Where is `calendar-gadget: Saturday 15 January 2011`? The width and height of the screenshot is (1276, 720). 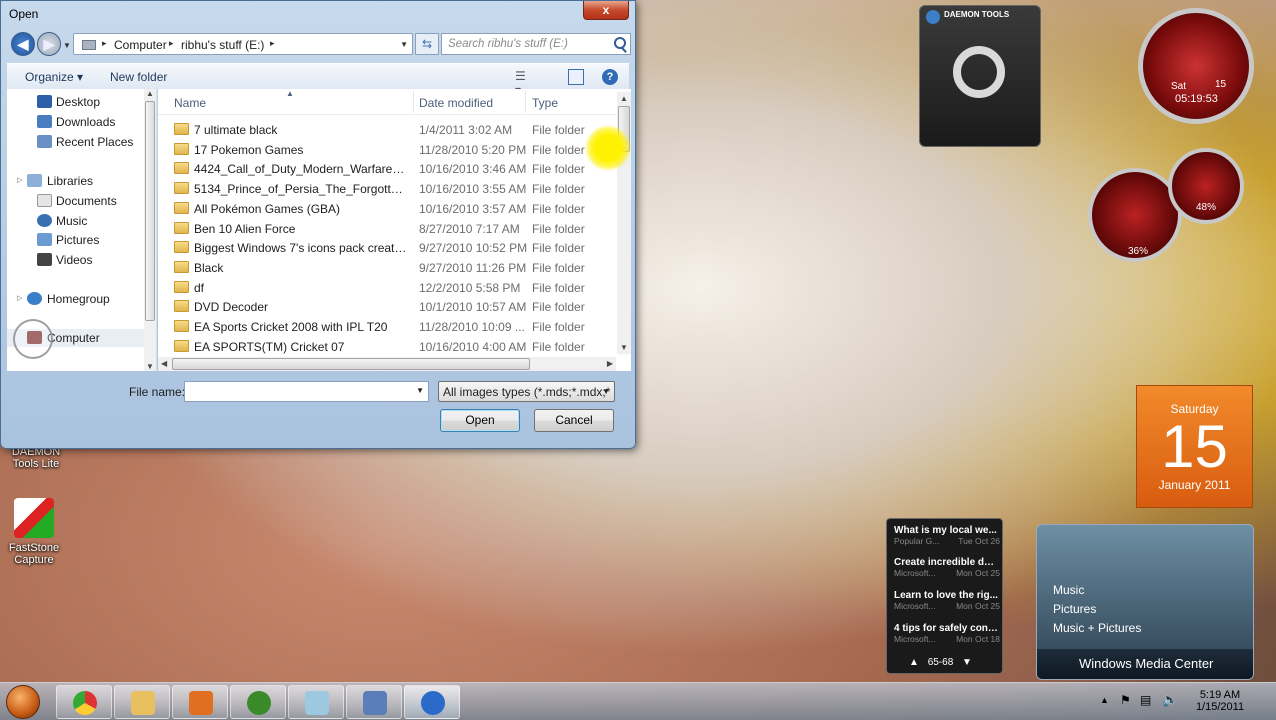 calendar-gadget: Saturday 15 January 2011 is located at coordinates (1194, 446).